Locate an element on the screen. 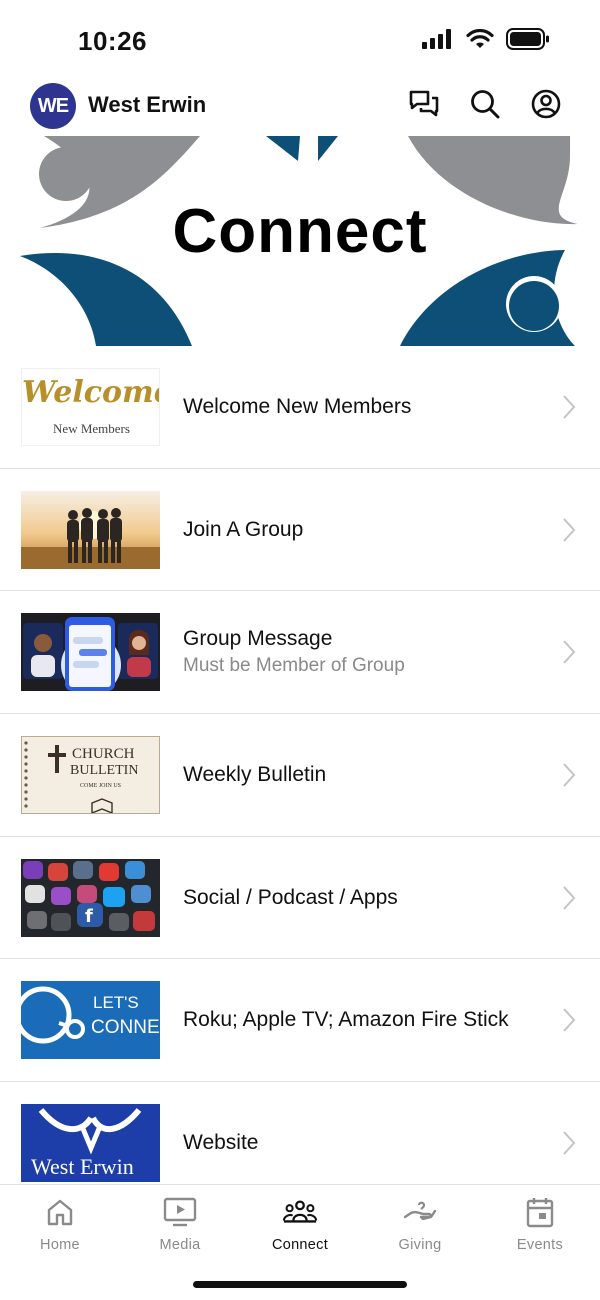  profile-icon is located at coordinates (546, 104).